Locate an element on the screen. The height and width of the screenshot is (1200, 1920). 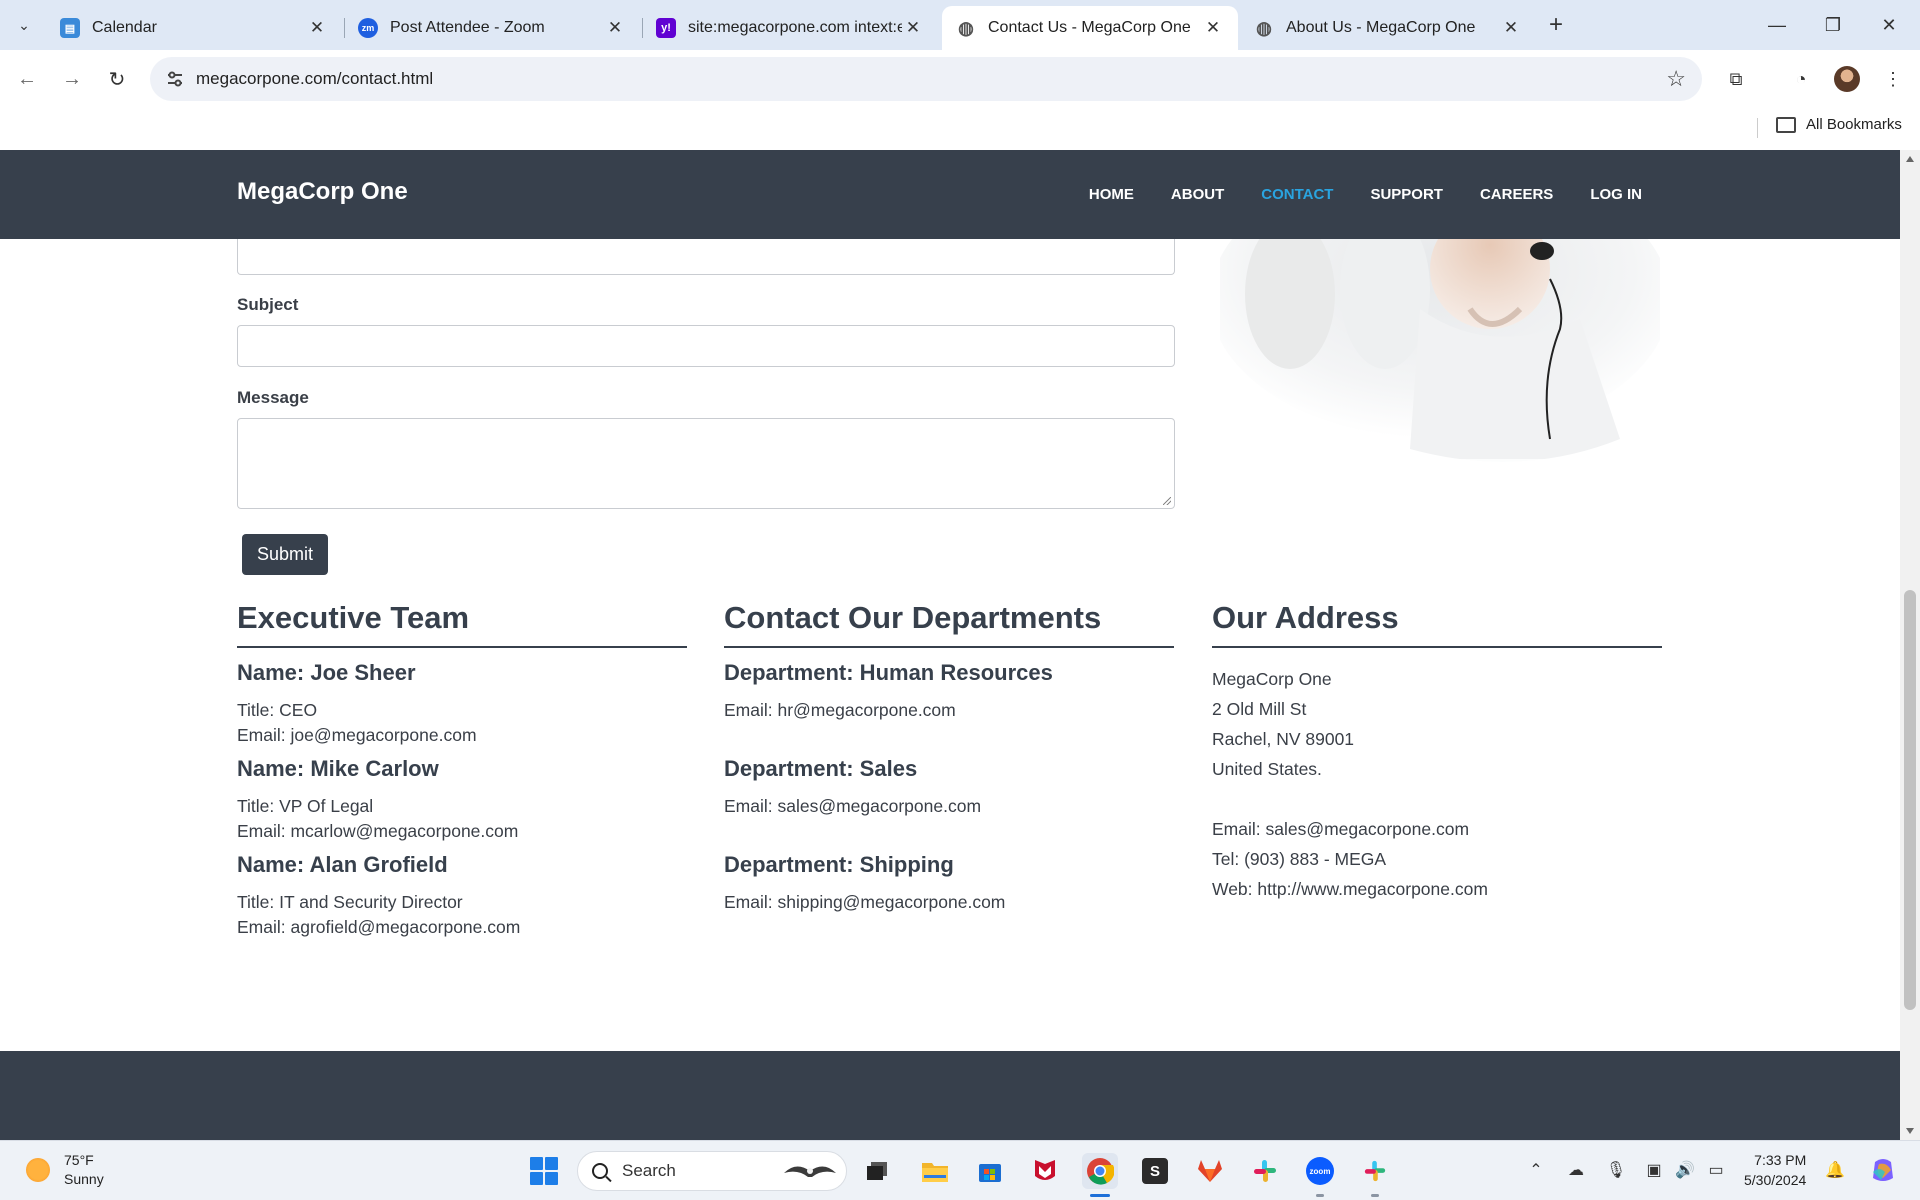
submit-button: Submit is located at coordinates (285, 554).